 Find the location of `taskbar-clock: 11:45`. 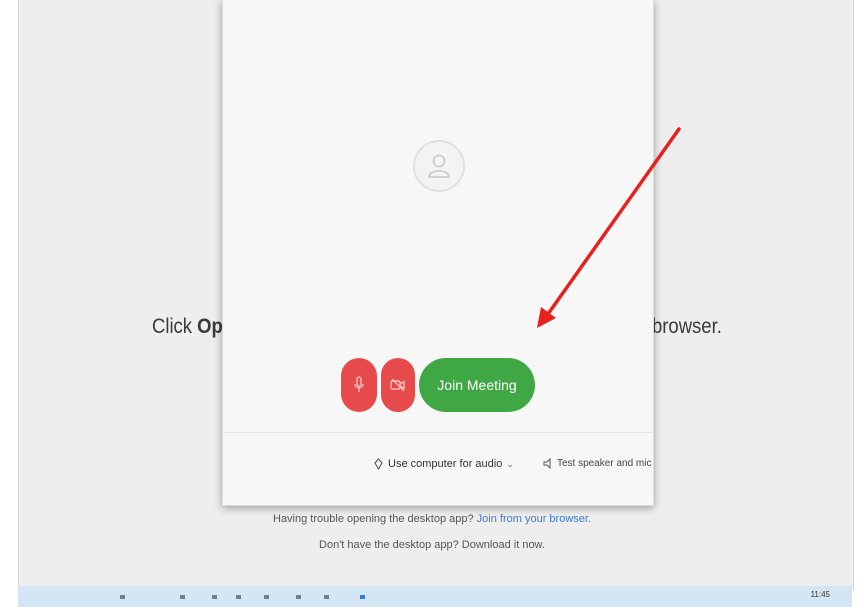

taskbar-clock: 11:45 is located at coordinates (820, 594).